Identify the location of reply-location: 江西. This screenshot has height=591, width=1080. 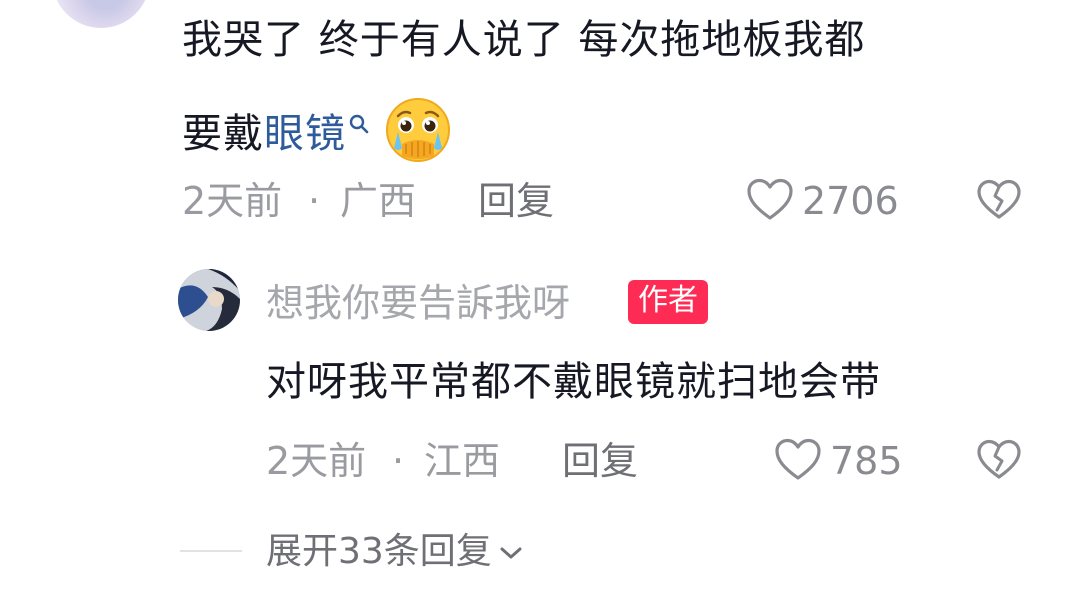
(462, 461).